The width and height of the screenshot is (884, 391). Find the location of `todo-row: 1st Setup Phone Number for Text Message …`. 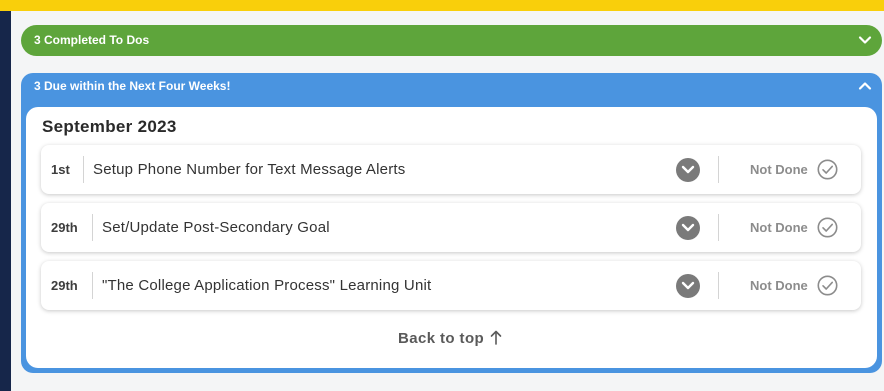

todo-row: 1st Setup Phone Number for Text Message … is located at coordinates (451, 169).